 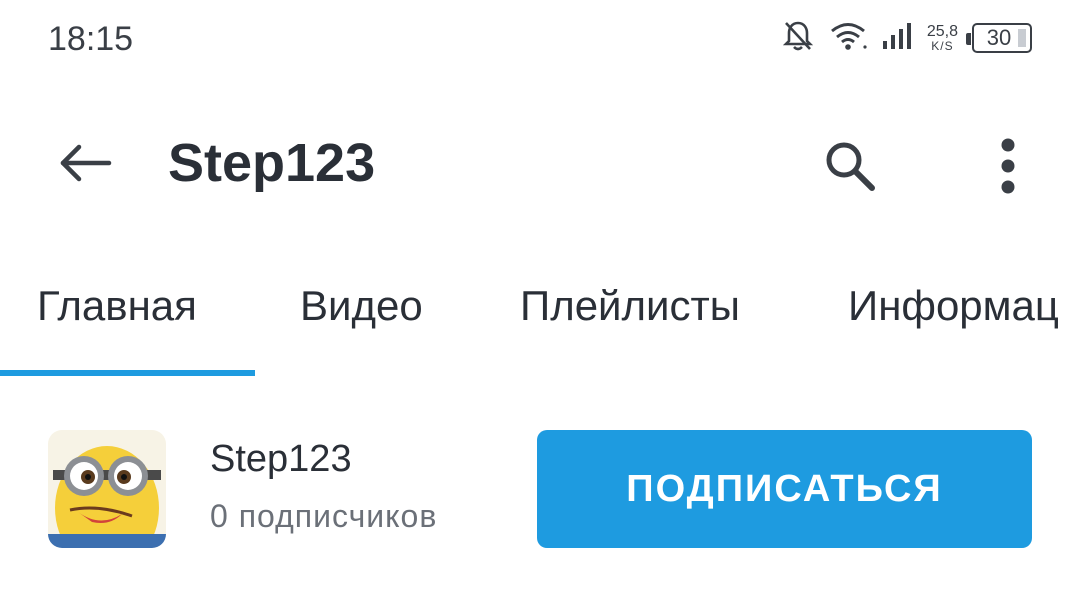 What do you see at coordinates (91, 39) in the screenshot?
I see `status-time: 18:15` at bounding box center [91, 39].